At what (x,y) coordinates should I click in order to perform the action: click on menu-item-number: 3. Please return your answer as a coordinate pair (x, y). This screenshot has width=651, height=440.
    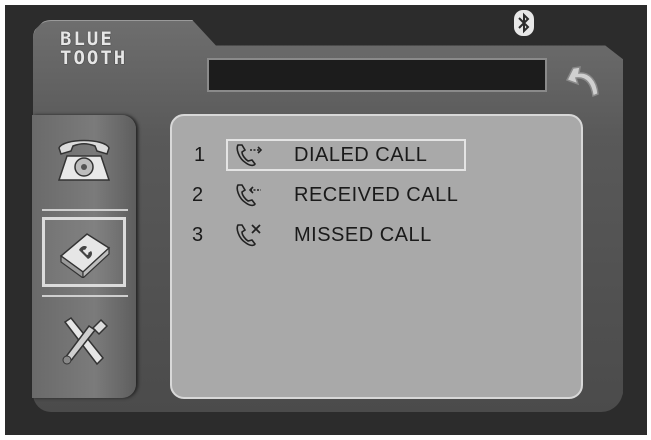
    Looking at the image, I should click on (198, 234).